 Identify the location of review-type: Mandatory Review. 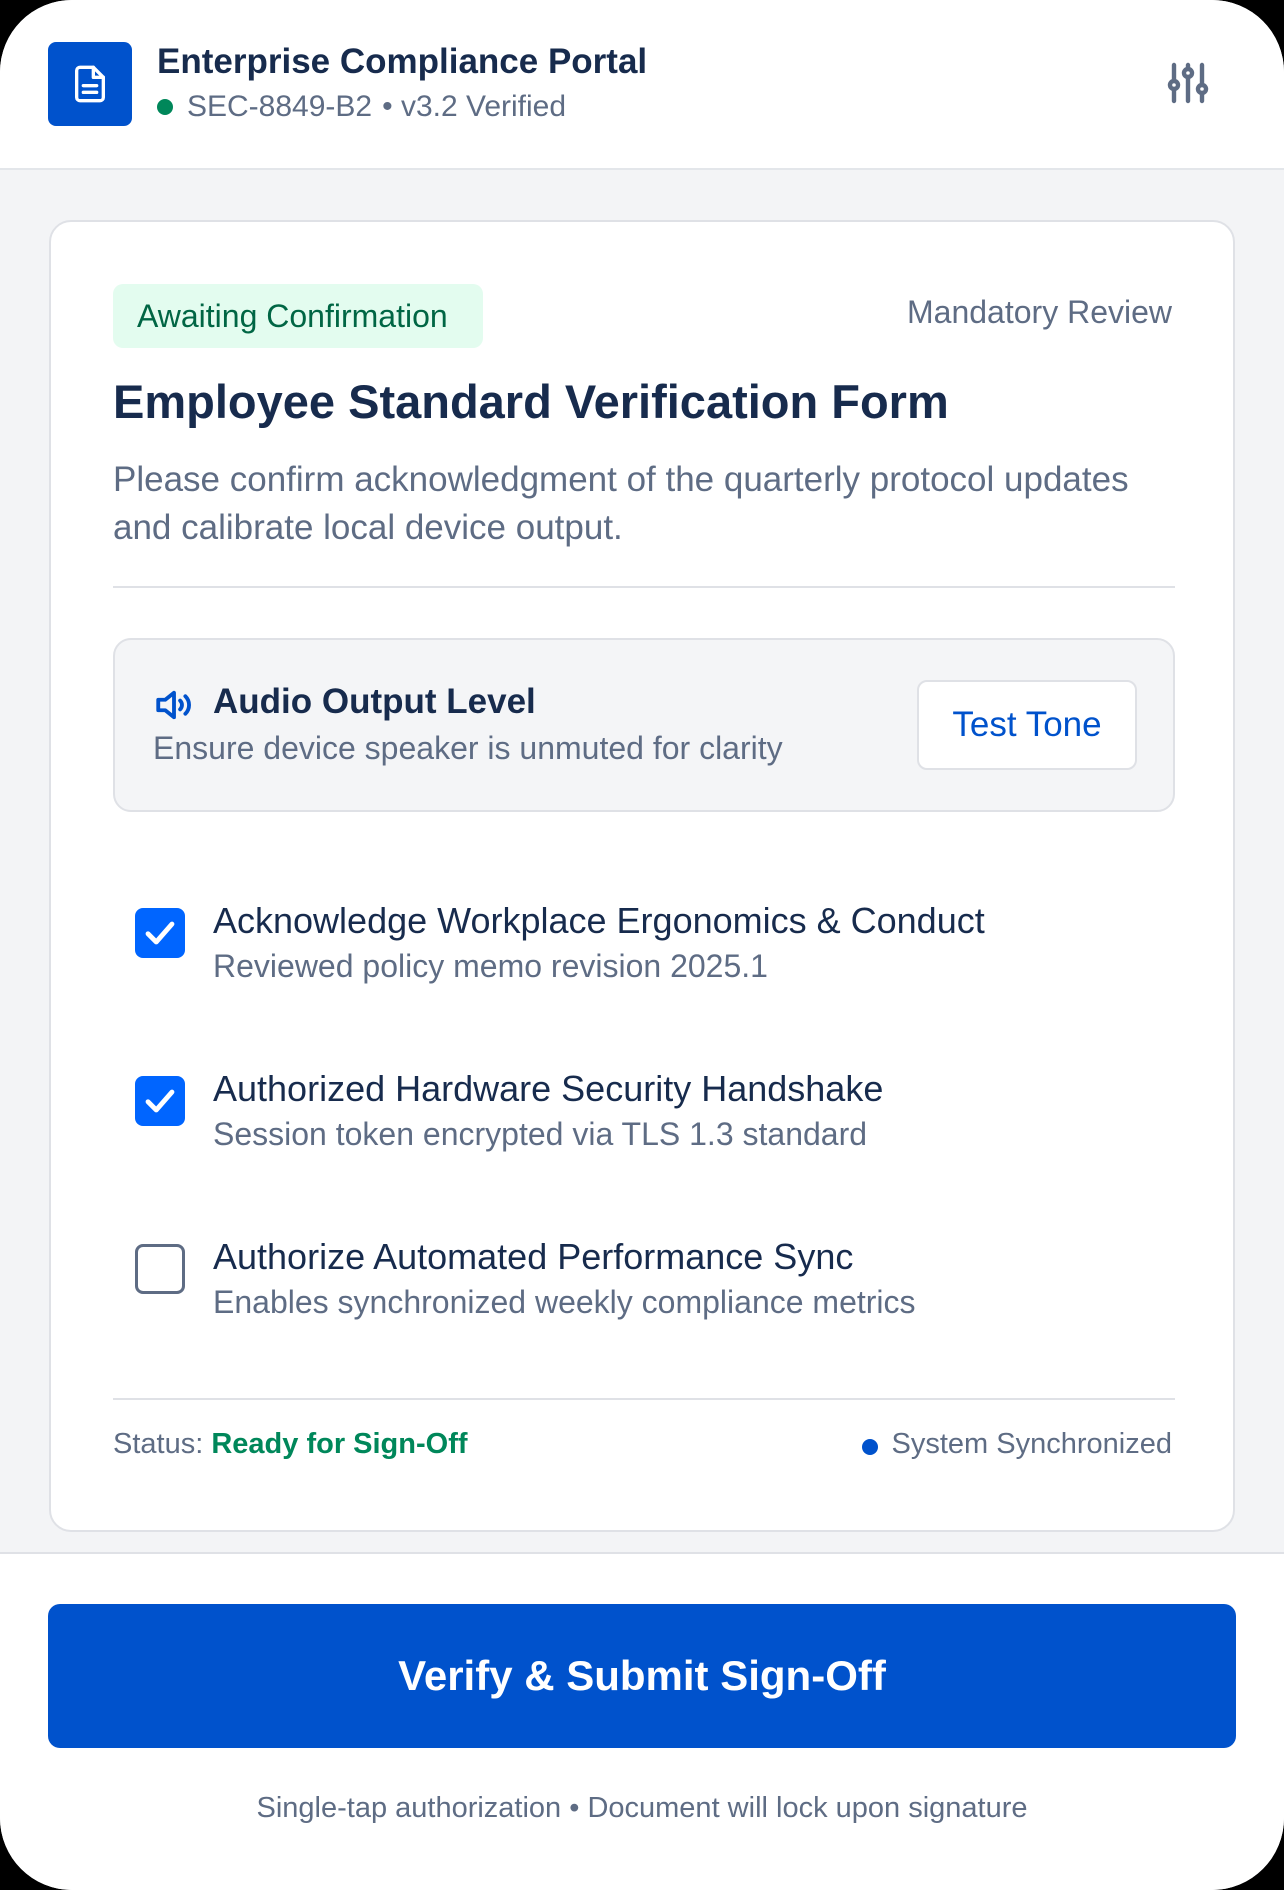
(1039, 312).